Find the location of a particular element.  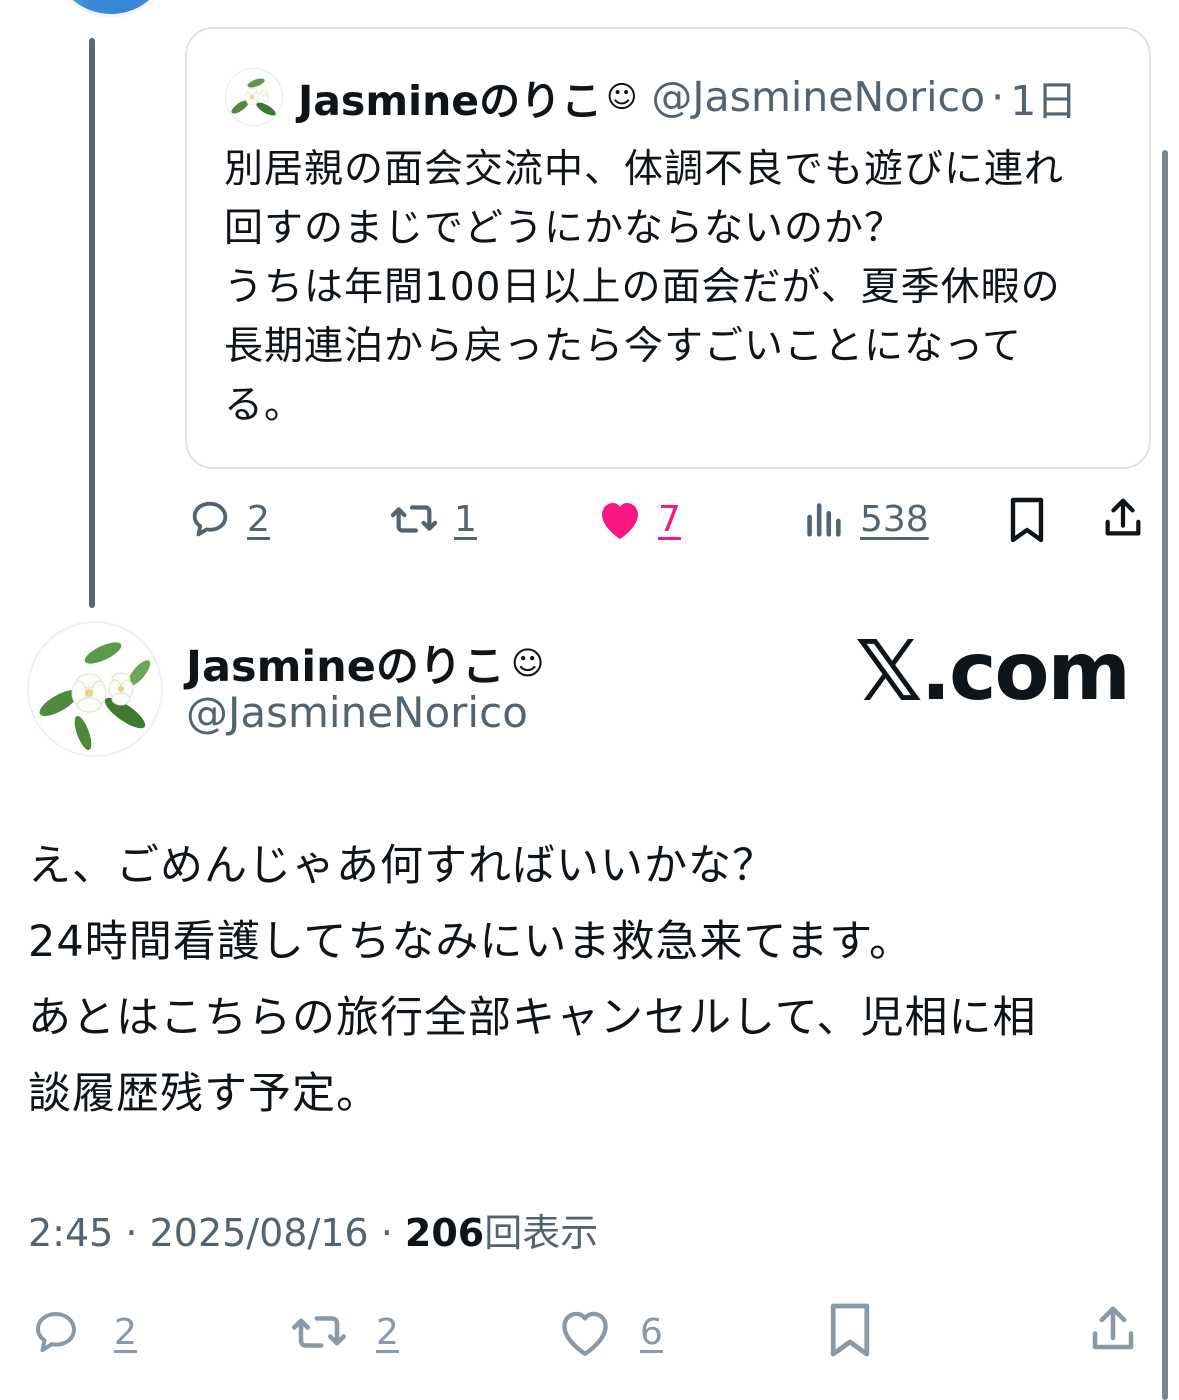

views-button: 538 is located at coordinates (864, 519).